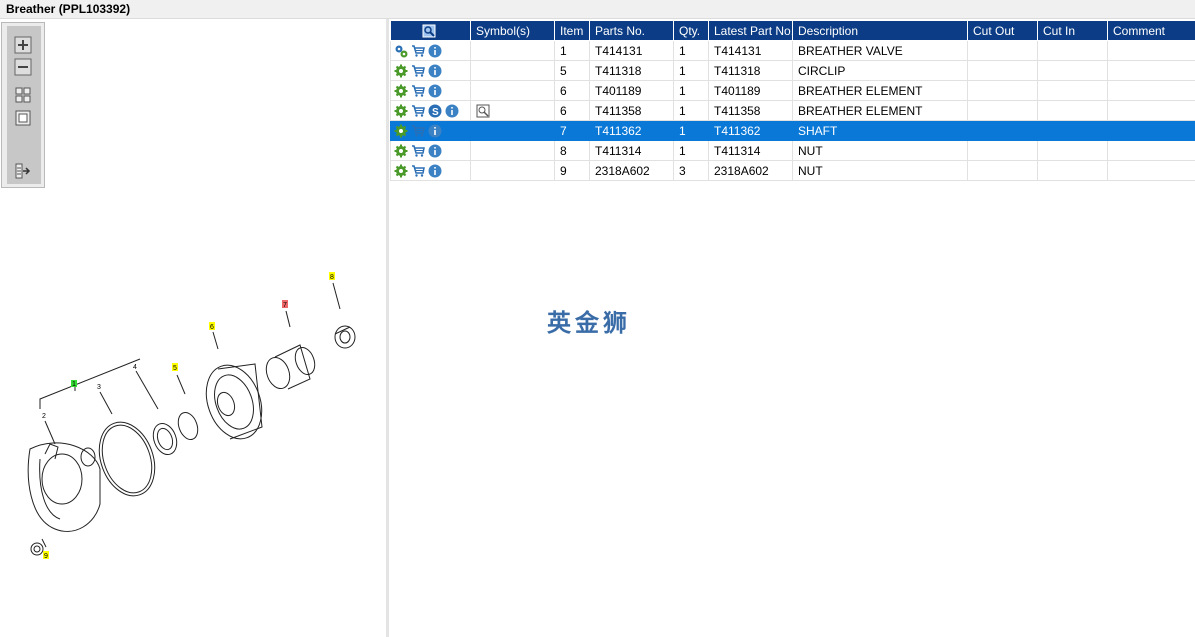  I want to click on column-header-symbols: Symbol(s), so click(512, 30).